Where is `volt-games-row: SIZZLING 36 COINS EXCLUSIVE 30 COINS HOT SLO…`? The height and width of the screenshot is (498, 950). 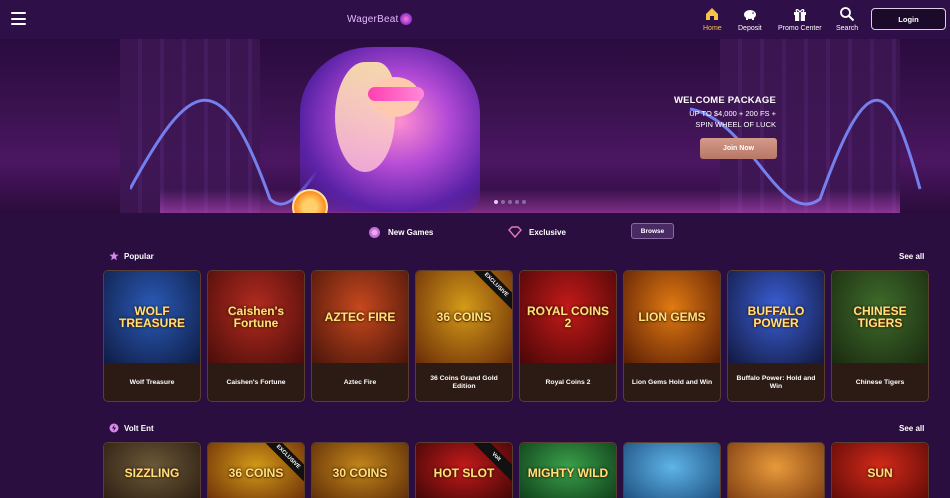
volt-games-row: SIZZLING 36 COINS EXCLUSIVE 30 COINS HOT SLO… is located at coordinates (516, 470).